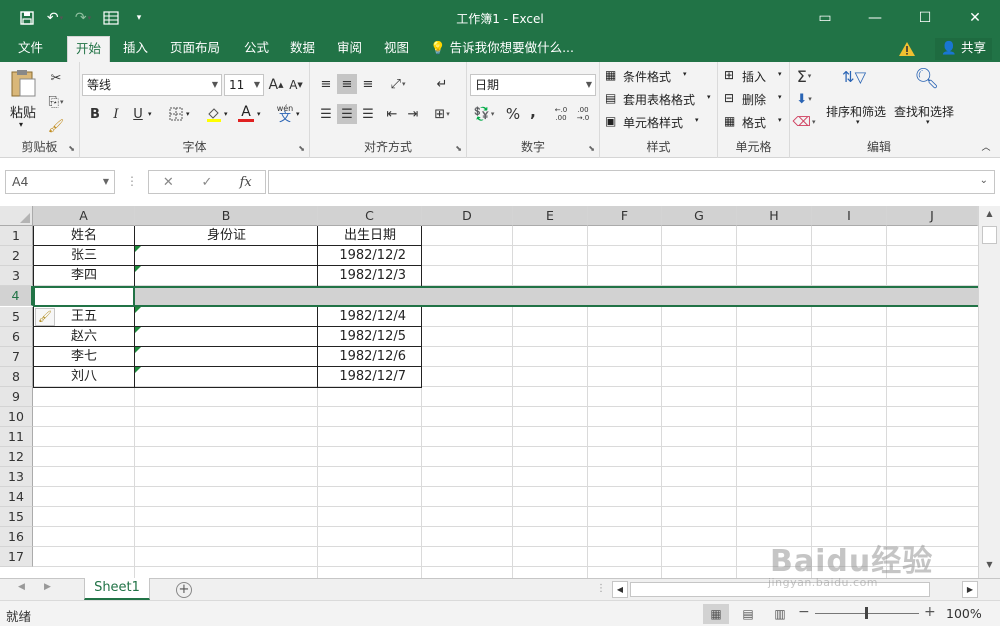 The width and height of the screenshot is (1000, 626). I want to click on wrap-text-icon: ↵, so click(442, 84).